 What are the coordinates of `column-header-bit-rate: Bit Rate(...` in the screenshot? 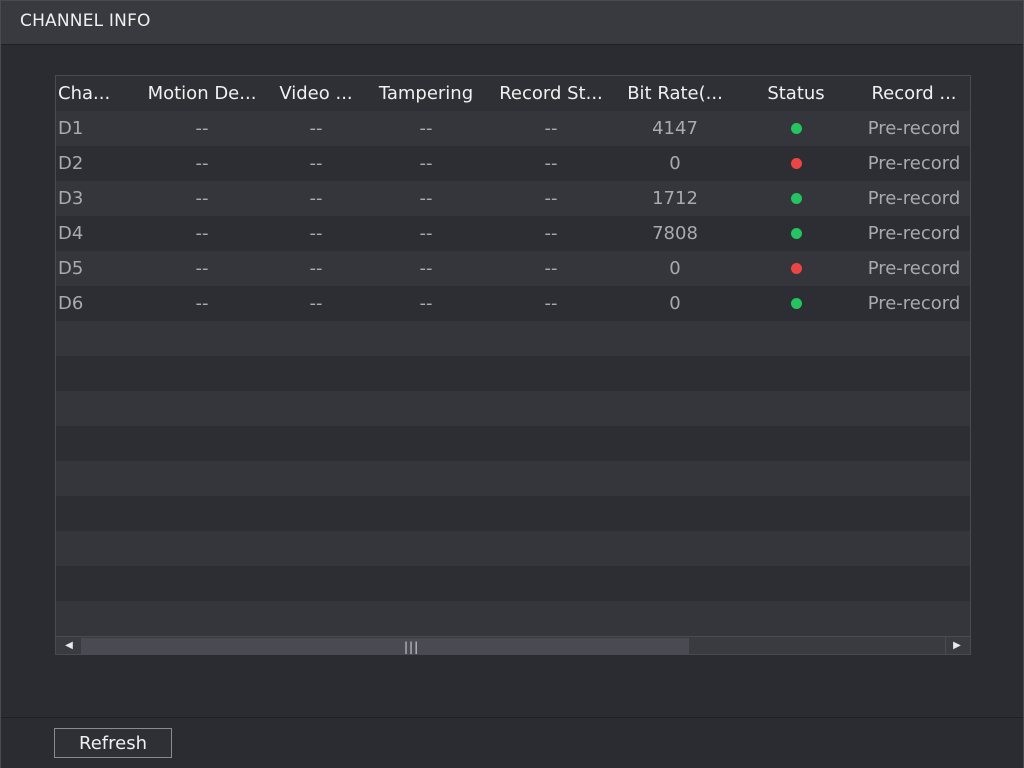 It's located at (675, 93).